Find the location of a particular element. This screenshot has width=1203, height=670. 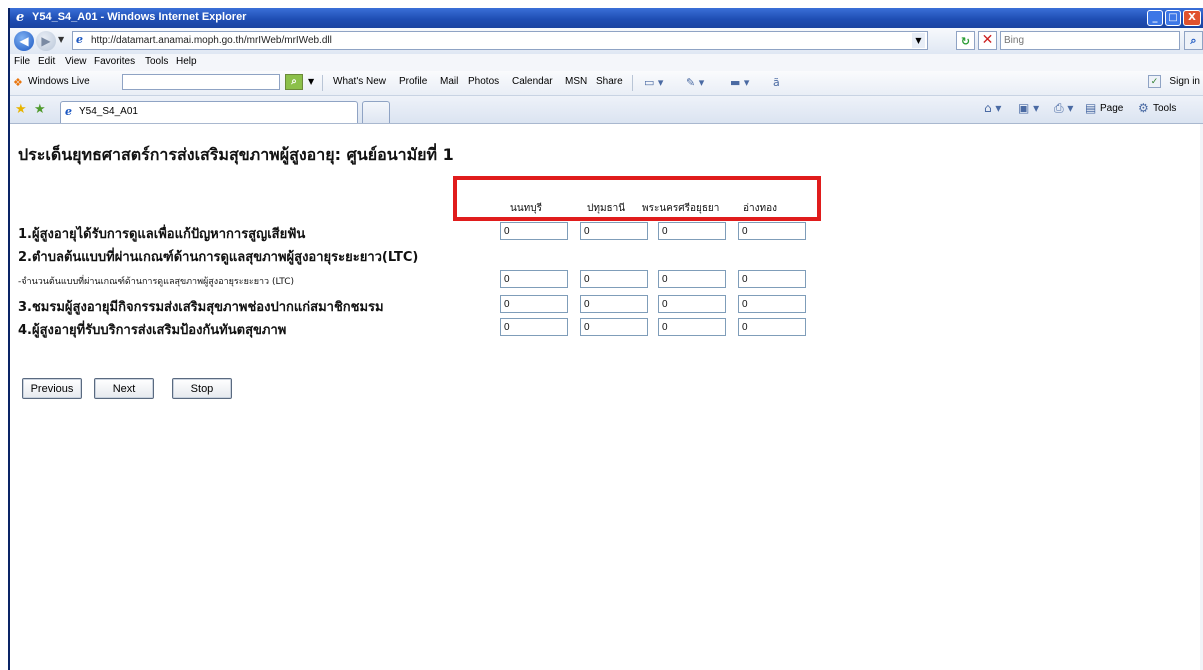

highlight-icon: ✎ ▾ is located at coordinates (695, 82).